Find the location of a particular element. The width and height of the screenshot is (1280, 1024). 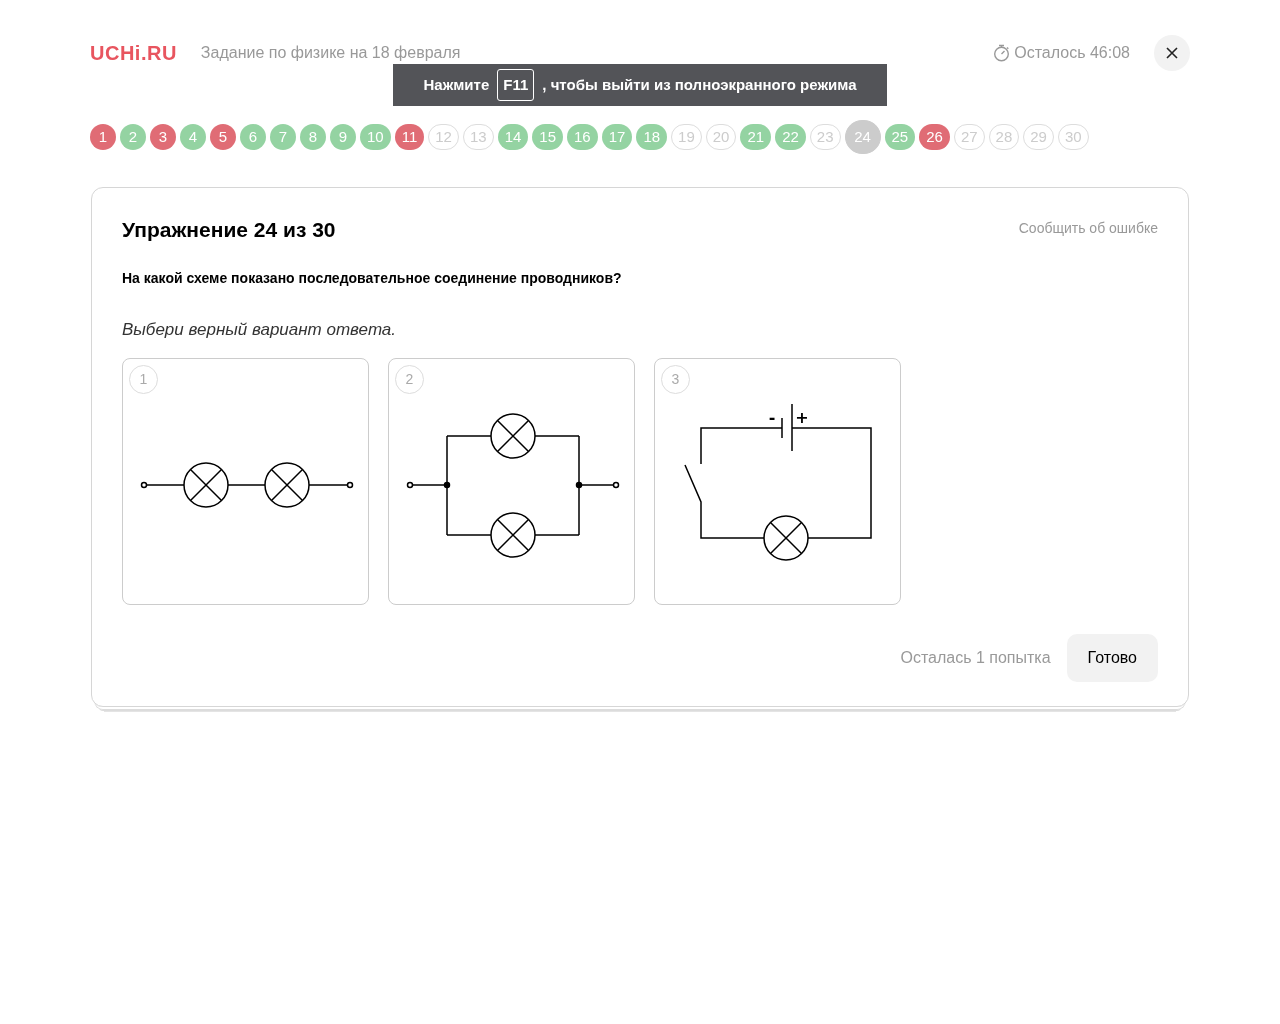

task-number: 4 is located at coordinates (193, 137).